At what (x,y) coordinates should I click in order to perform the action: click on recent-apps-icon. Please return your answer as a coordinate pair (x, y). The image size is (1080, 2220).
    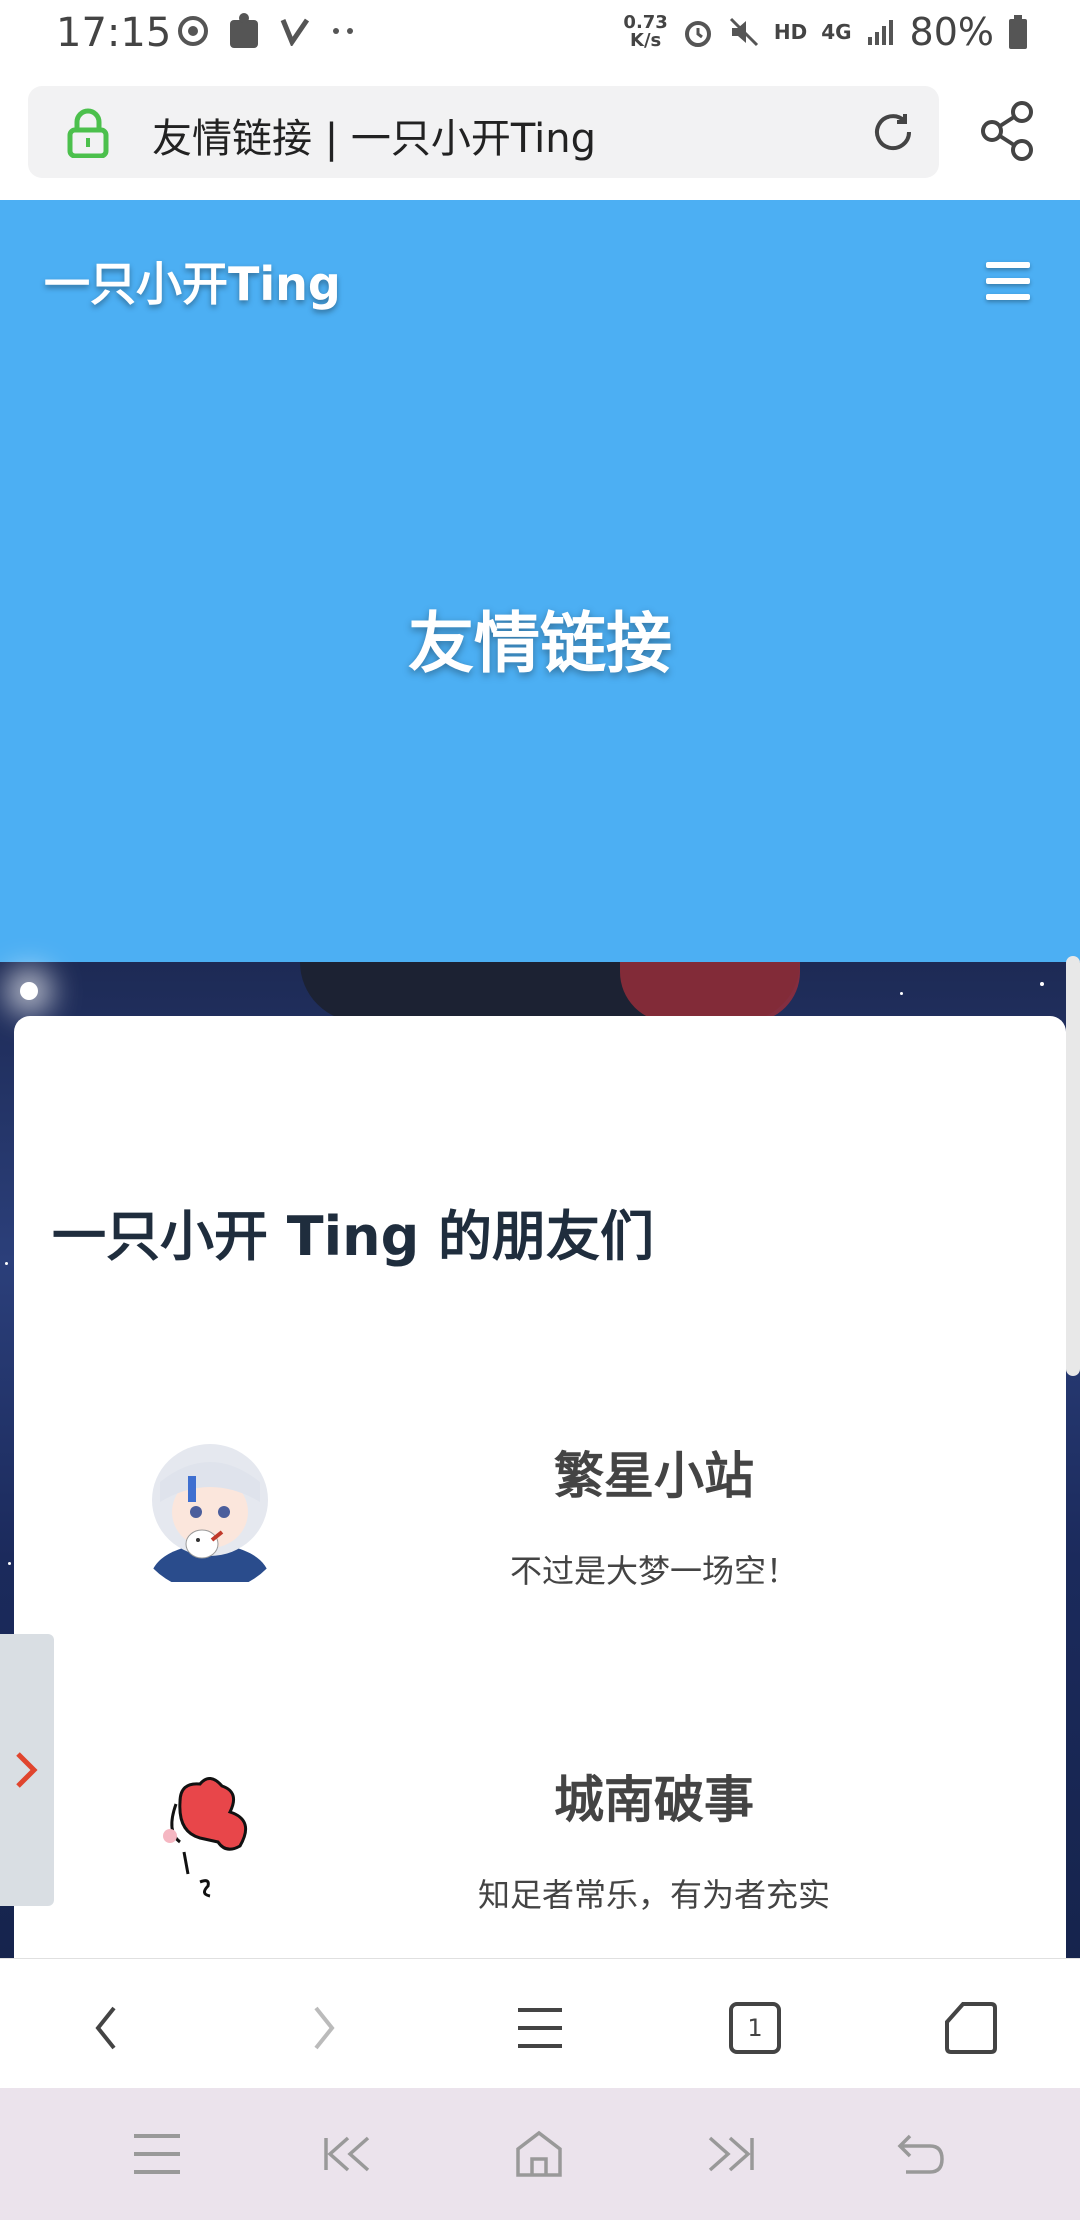
    Looking at the image, I should click on (157, 2154).